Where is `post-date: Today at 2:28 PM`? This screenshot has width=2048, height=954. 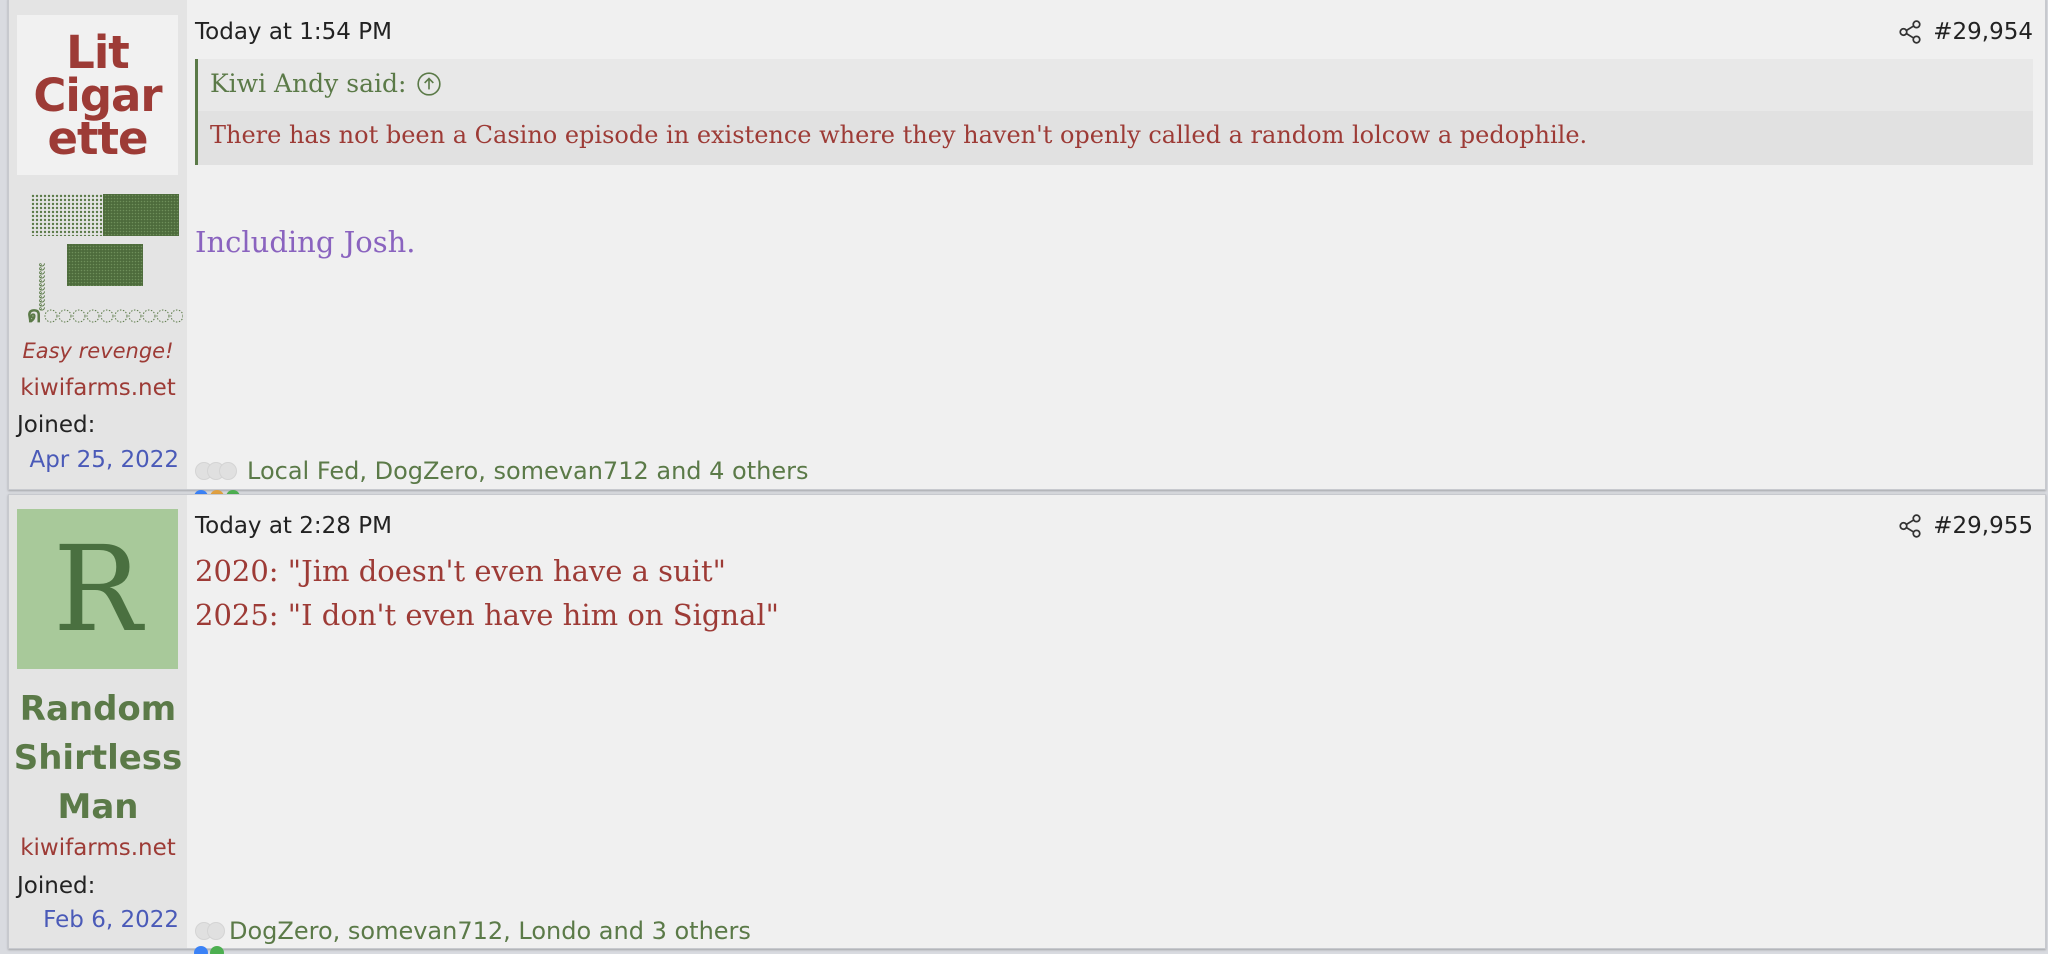 post-date: Today at 2:28 PM is located at coordinates (293, 526).